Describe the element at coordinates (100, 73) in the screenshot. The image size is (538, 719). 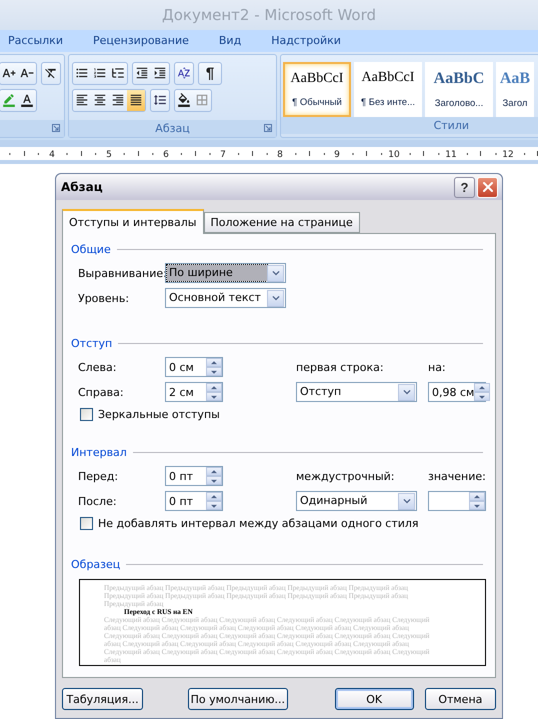
I see `numbered-list-icon` at that location.